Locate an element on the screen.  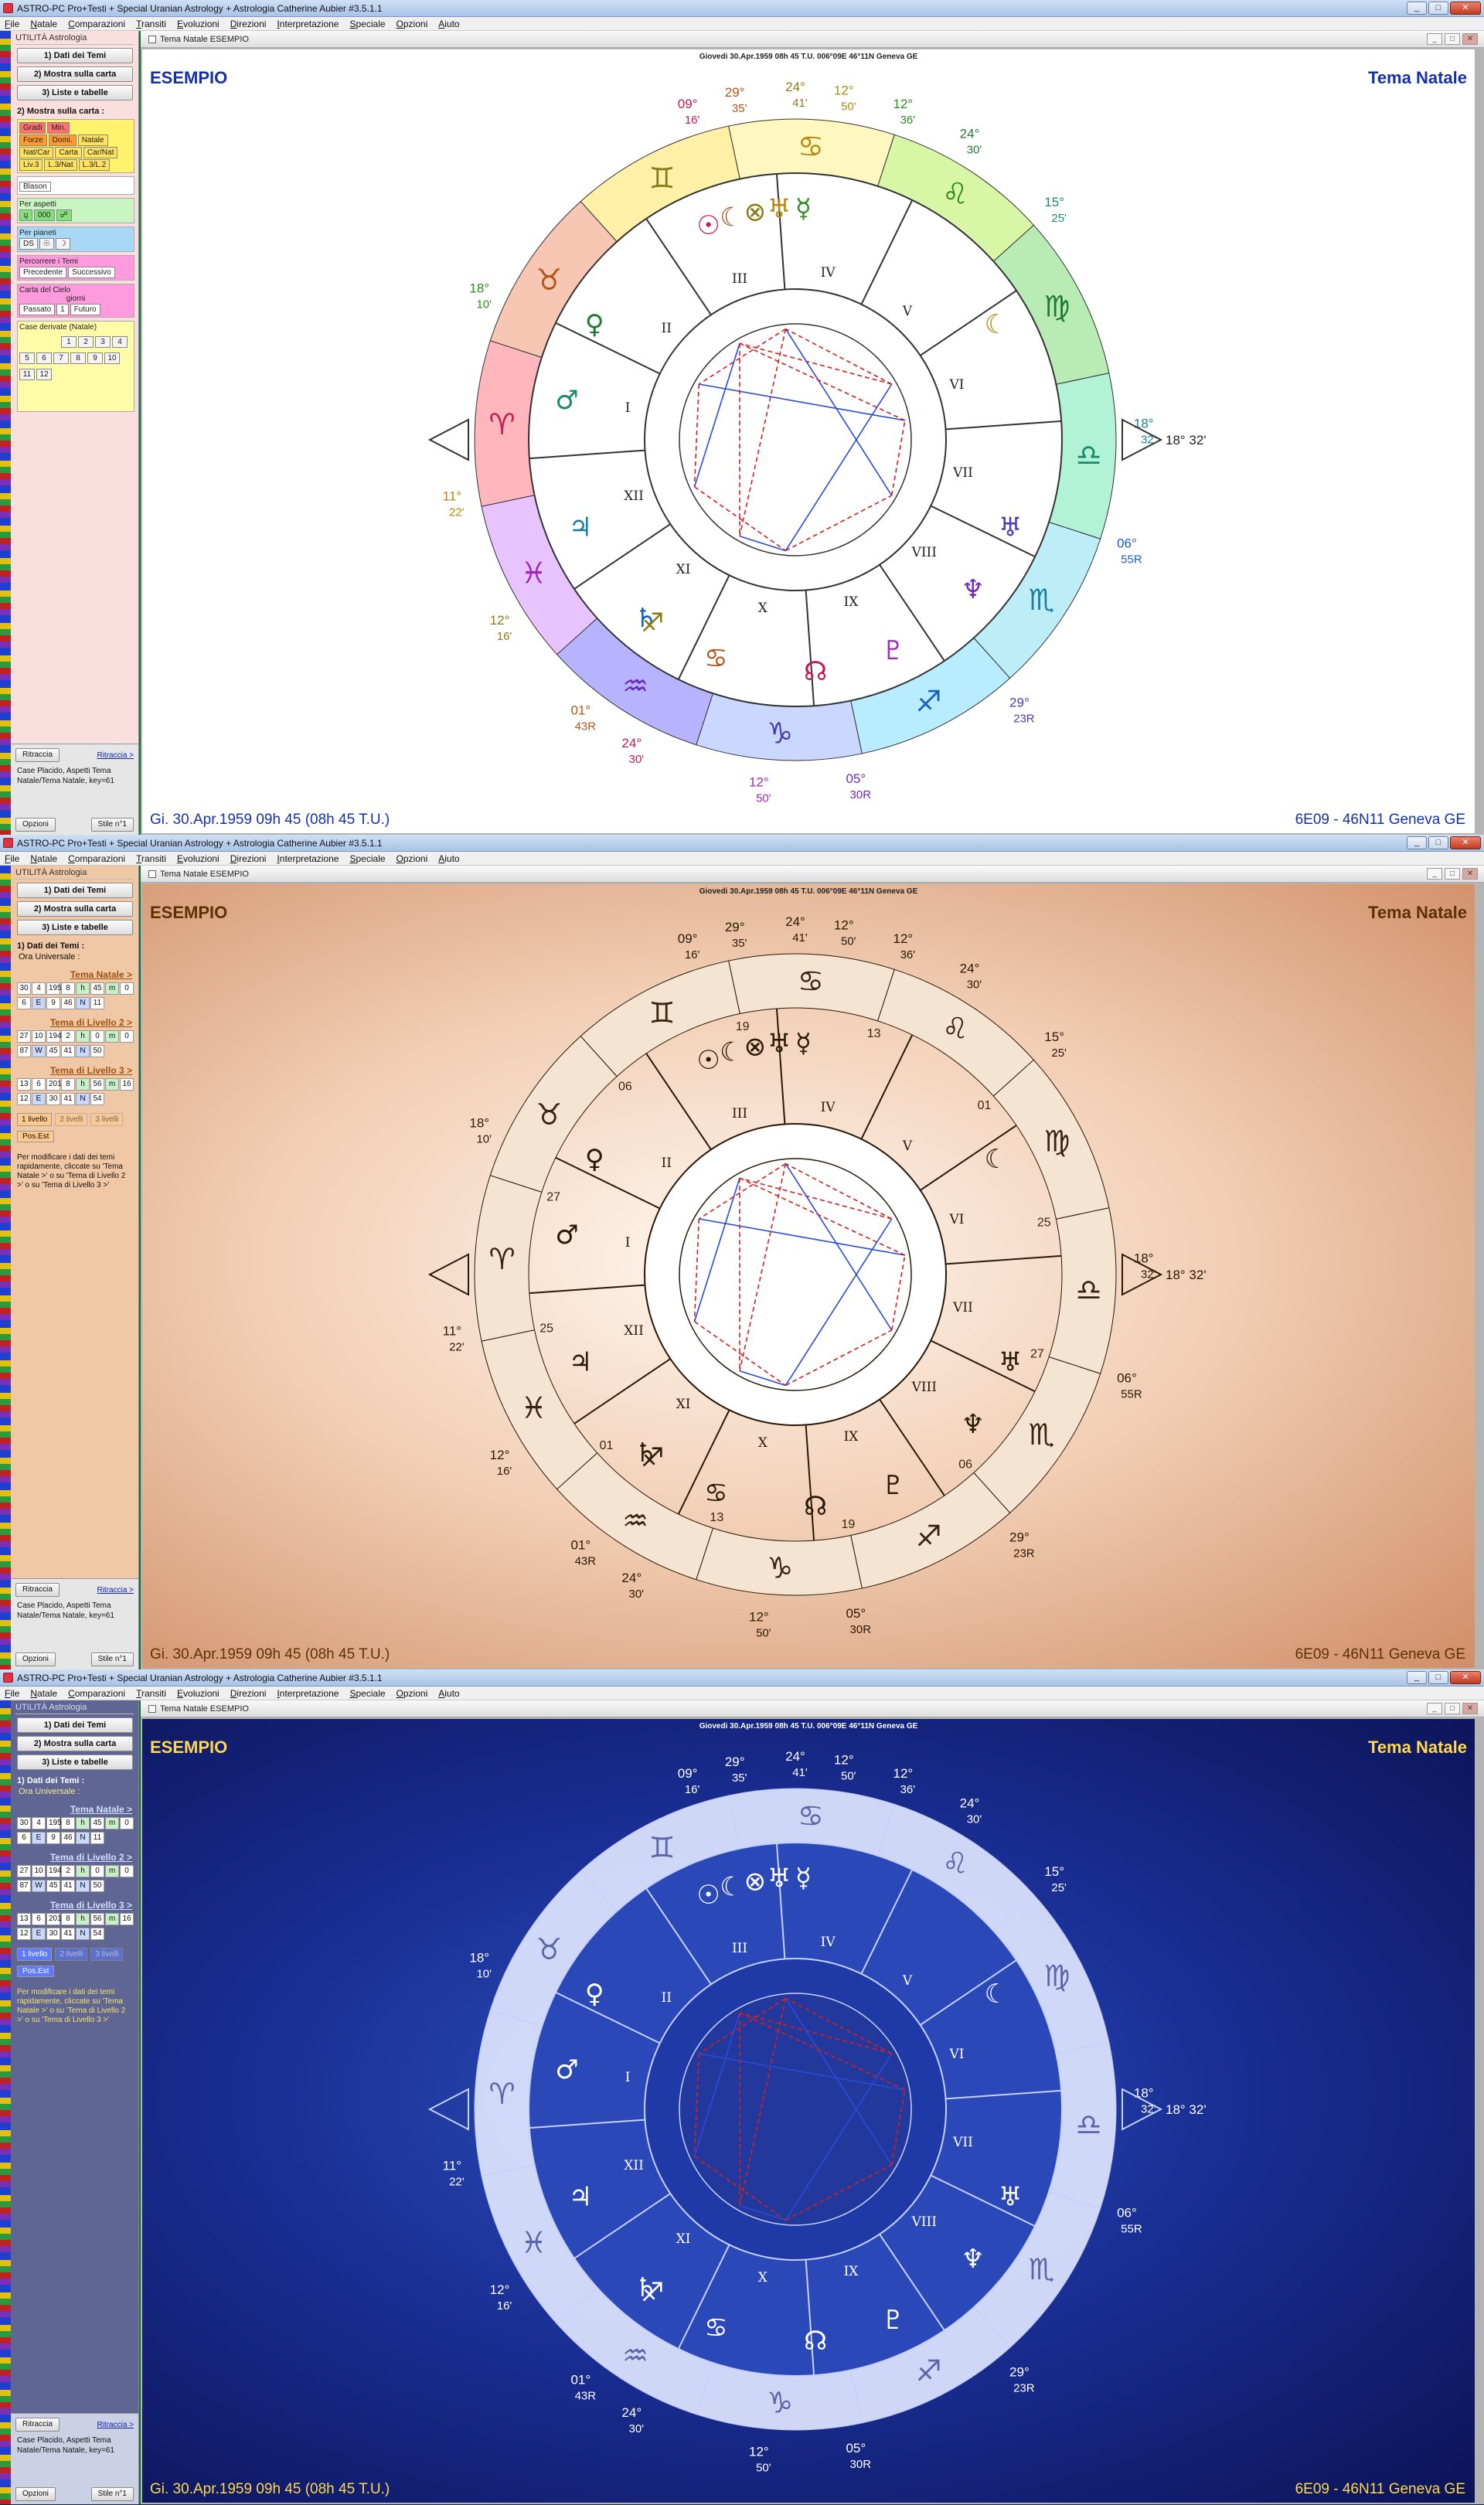
min-button: Min. is located at coordinates (58, 128).